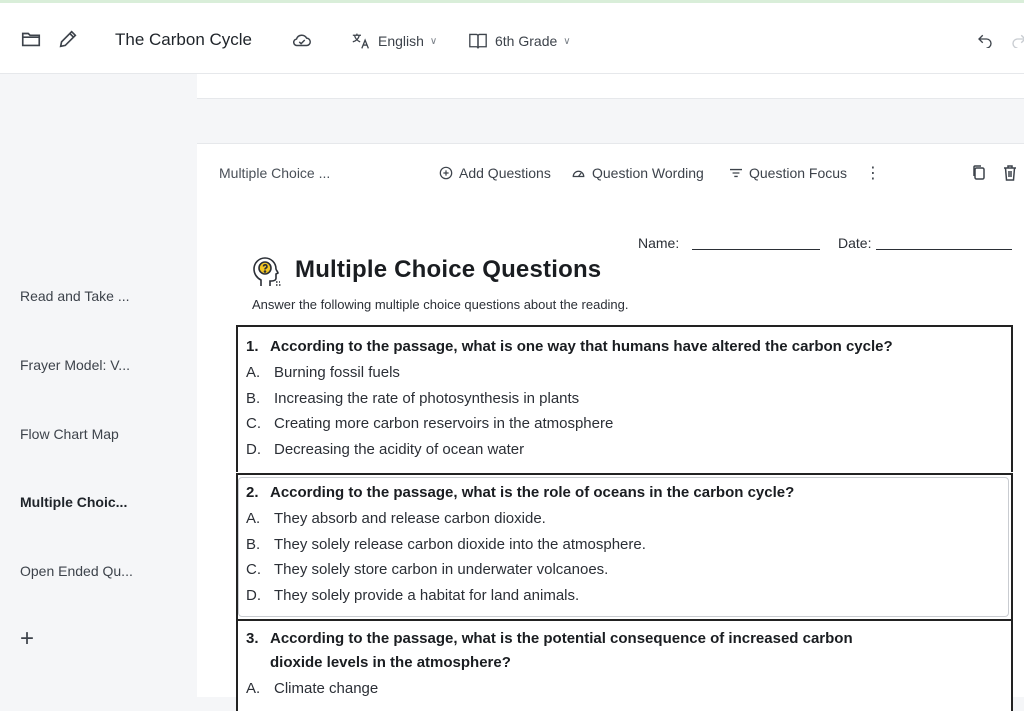  Describe the element at coordinates (360, 41) in the screenshot. I see `translate-icon` at that location.